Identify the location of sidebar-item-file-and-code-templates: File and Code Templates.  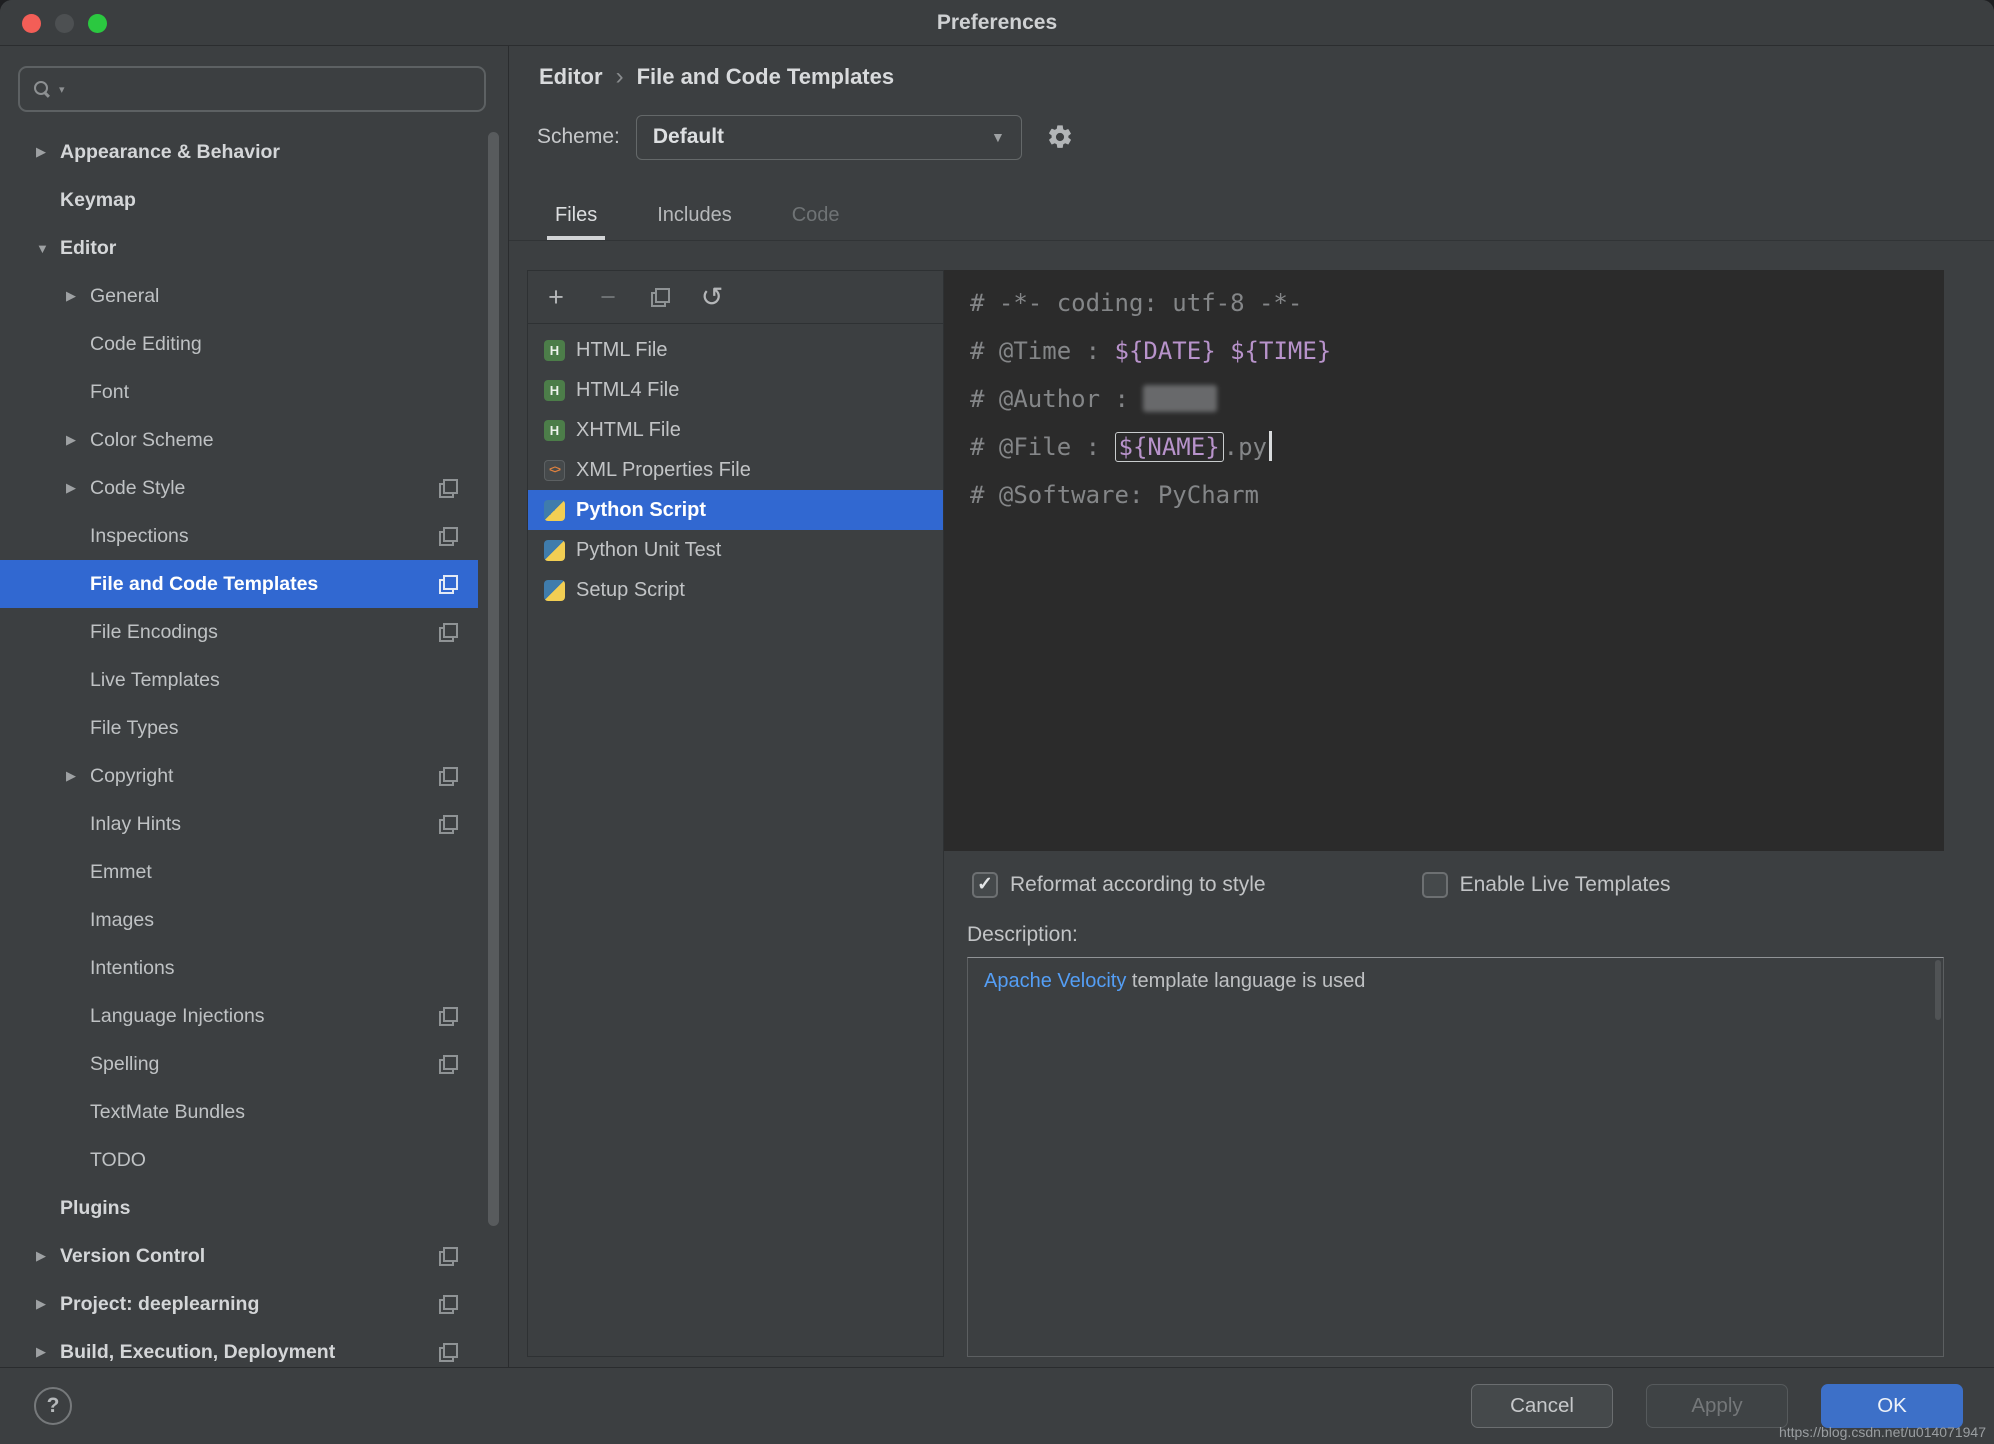
(239, 584).